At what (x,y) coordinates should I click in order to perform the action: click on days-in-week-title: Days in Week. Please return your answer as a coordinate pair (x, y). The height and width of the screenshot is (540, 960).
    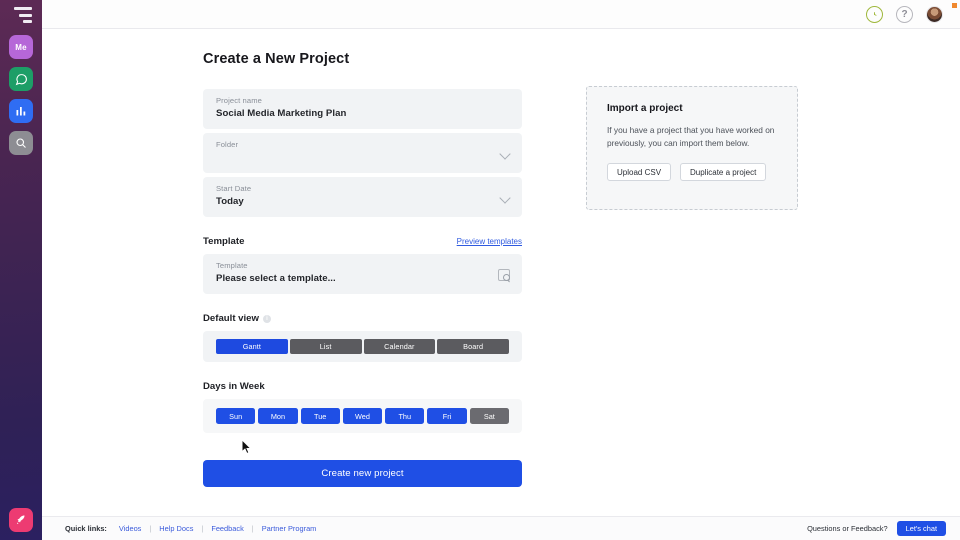
    Looking at the image, I should click on (234, 386).